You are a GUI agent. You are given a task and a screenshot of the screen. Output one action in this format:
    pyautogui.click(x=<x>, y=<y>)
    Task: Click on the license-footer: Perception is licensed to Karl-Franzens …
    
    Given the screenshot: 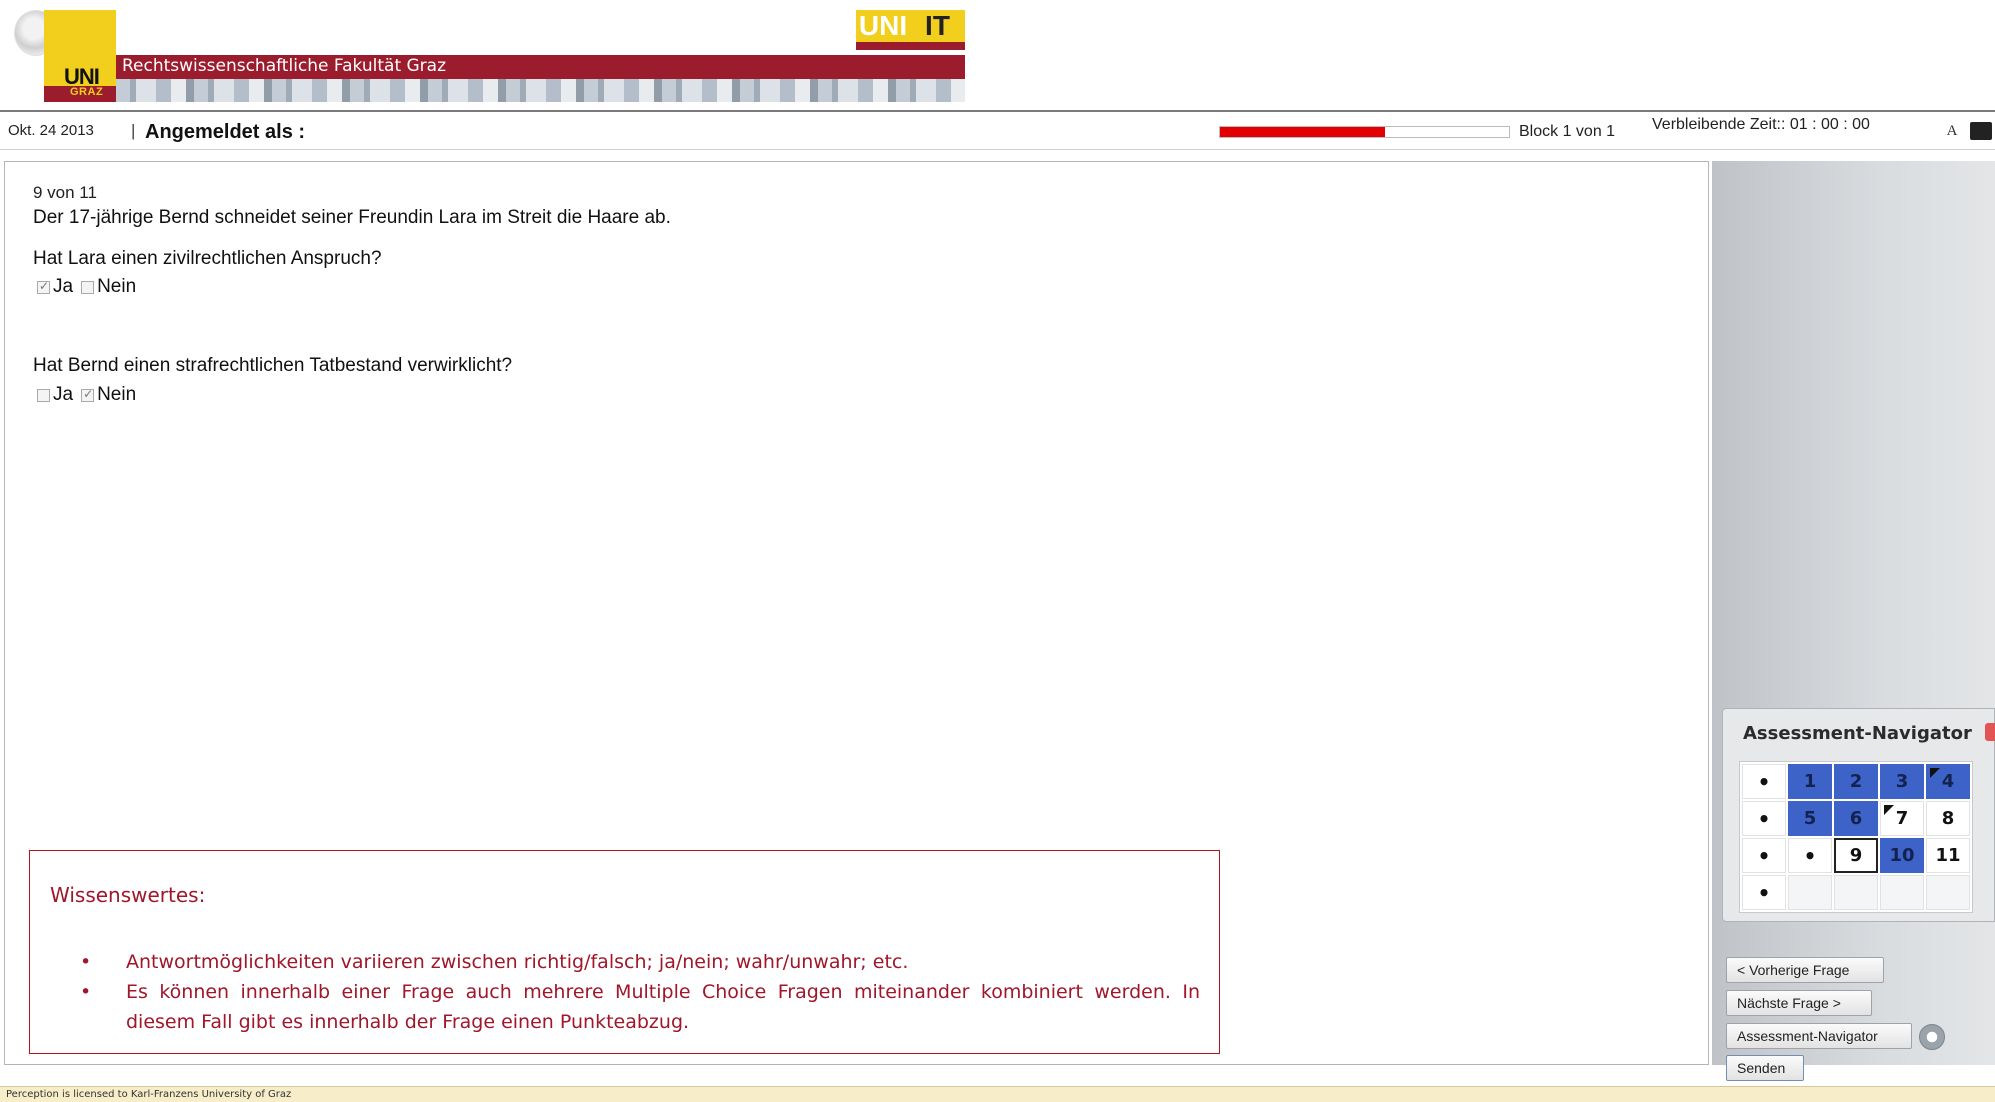 What is the action you would take?
    pyautogui.click(x=997, y=1094)
    